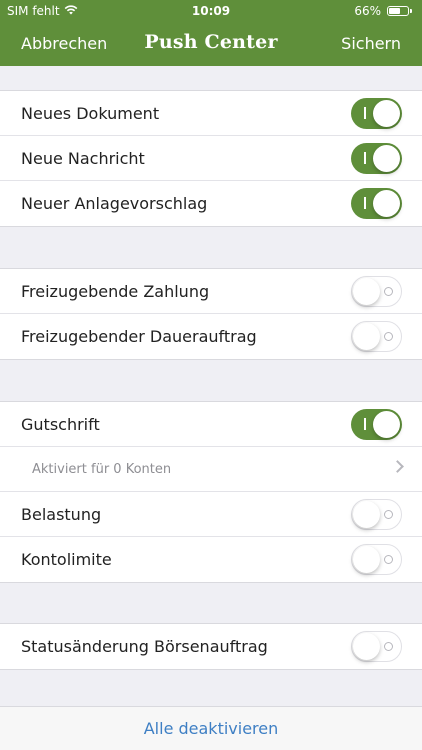  What do you see at coordinates (115, 291) in the screenshot?
I see `setting-label: Freizugebende Zahlung` at bounding box center [115, 291].